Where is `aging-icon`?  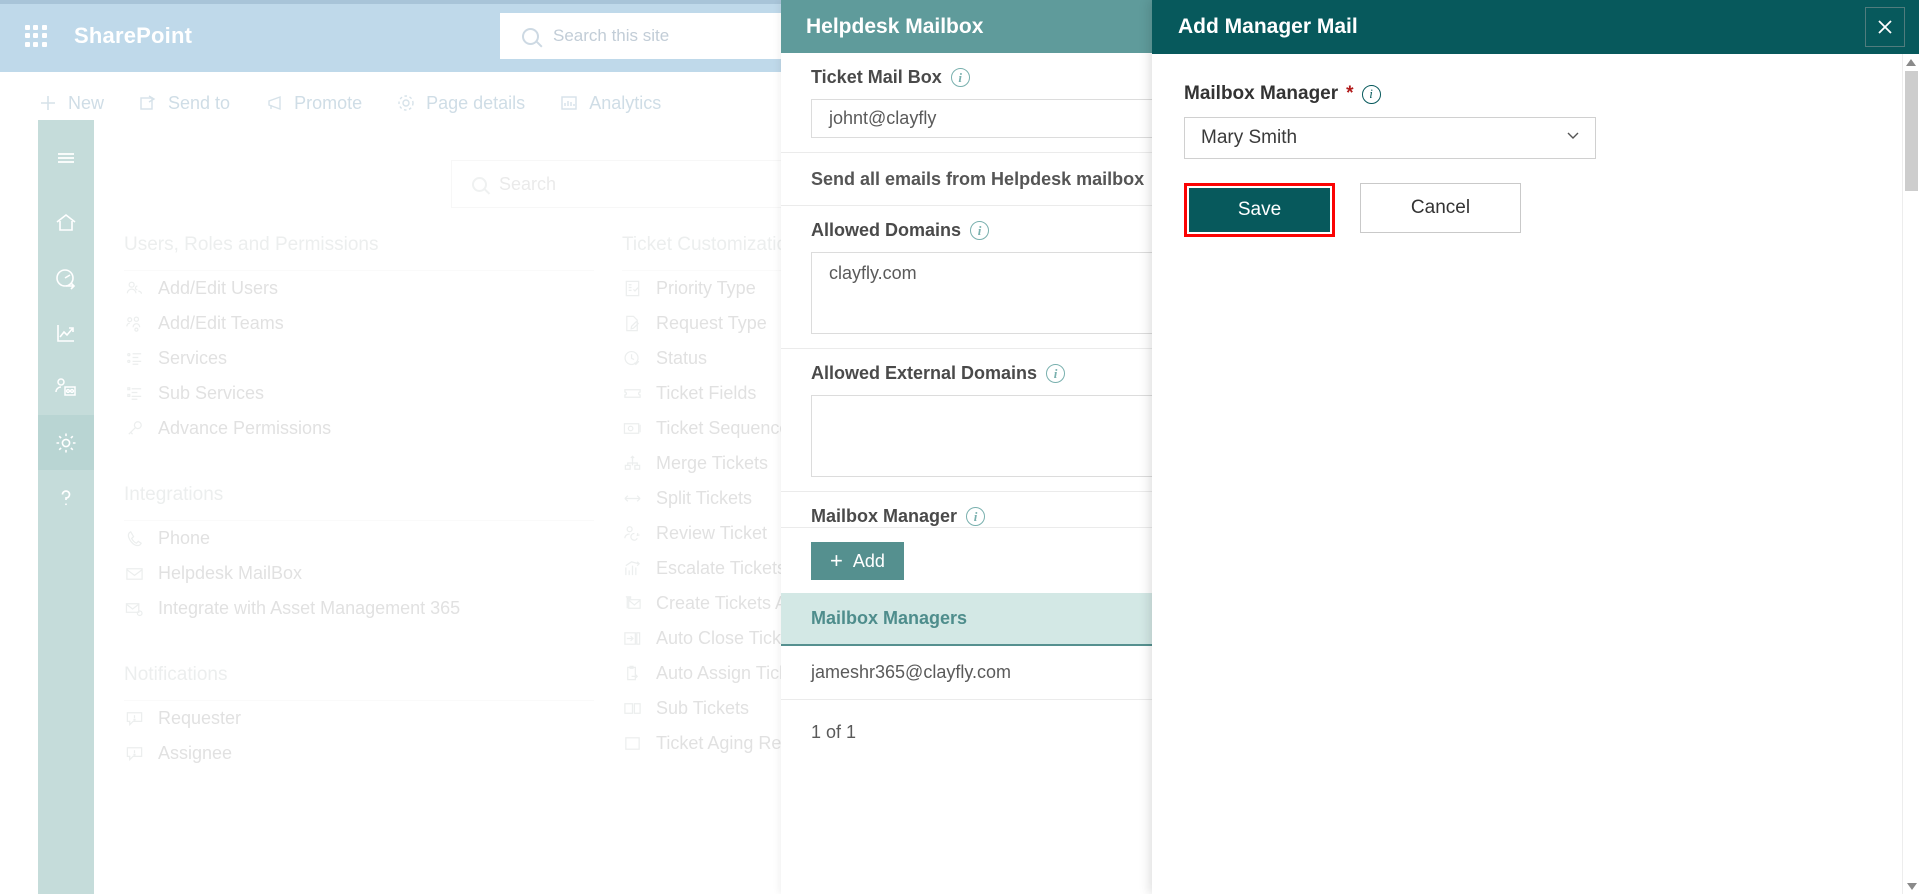
aging-icon is located at coordinates (632, 744).